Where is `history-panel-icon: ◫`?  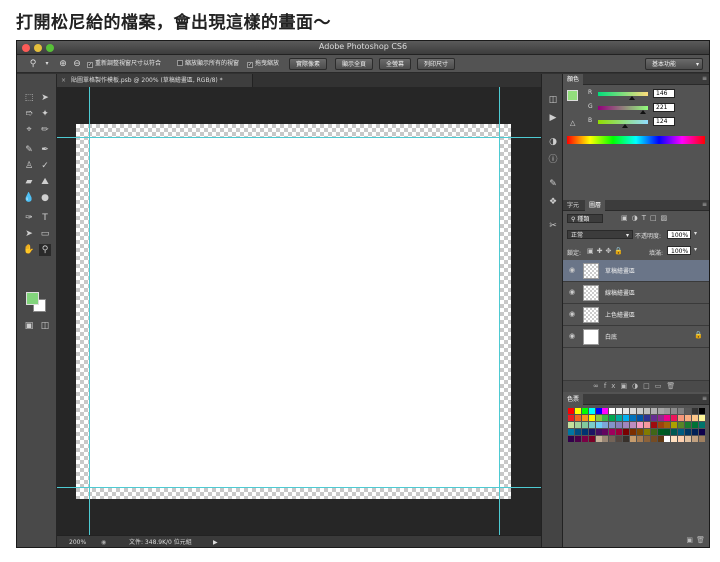
history-panel-icon: ◫ is located at coordinates (553, 100).